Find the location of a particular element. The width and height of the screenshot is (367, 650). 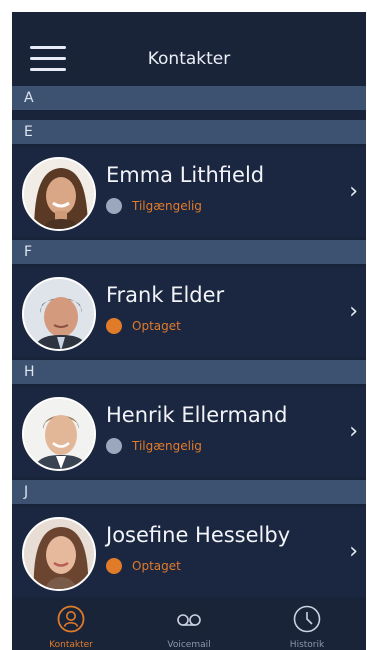

contact-row-emma: Emma Lithfield Tilgængelig › is located at coordinates (189, 192).